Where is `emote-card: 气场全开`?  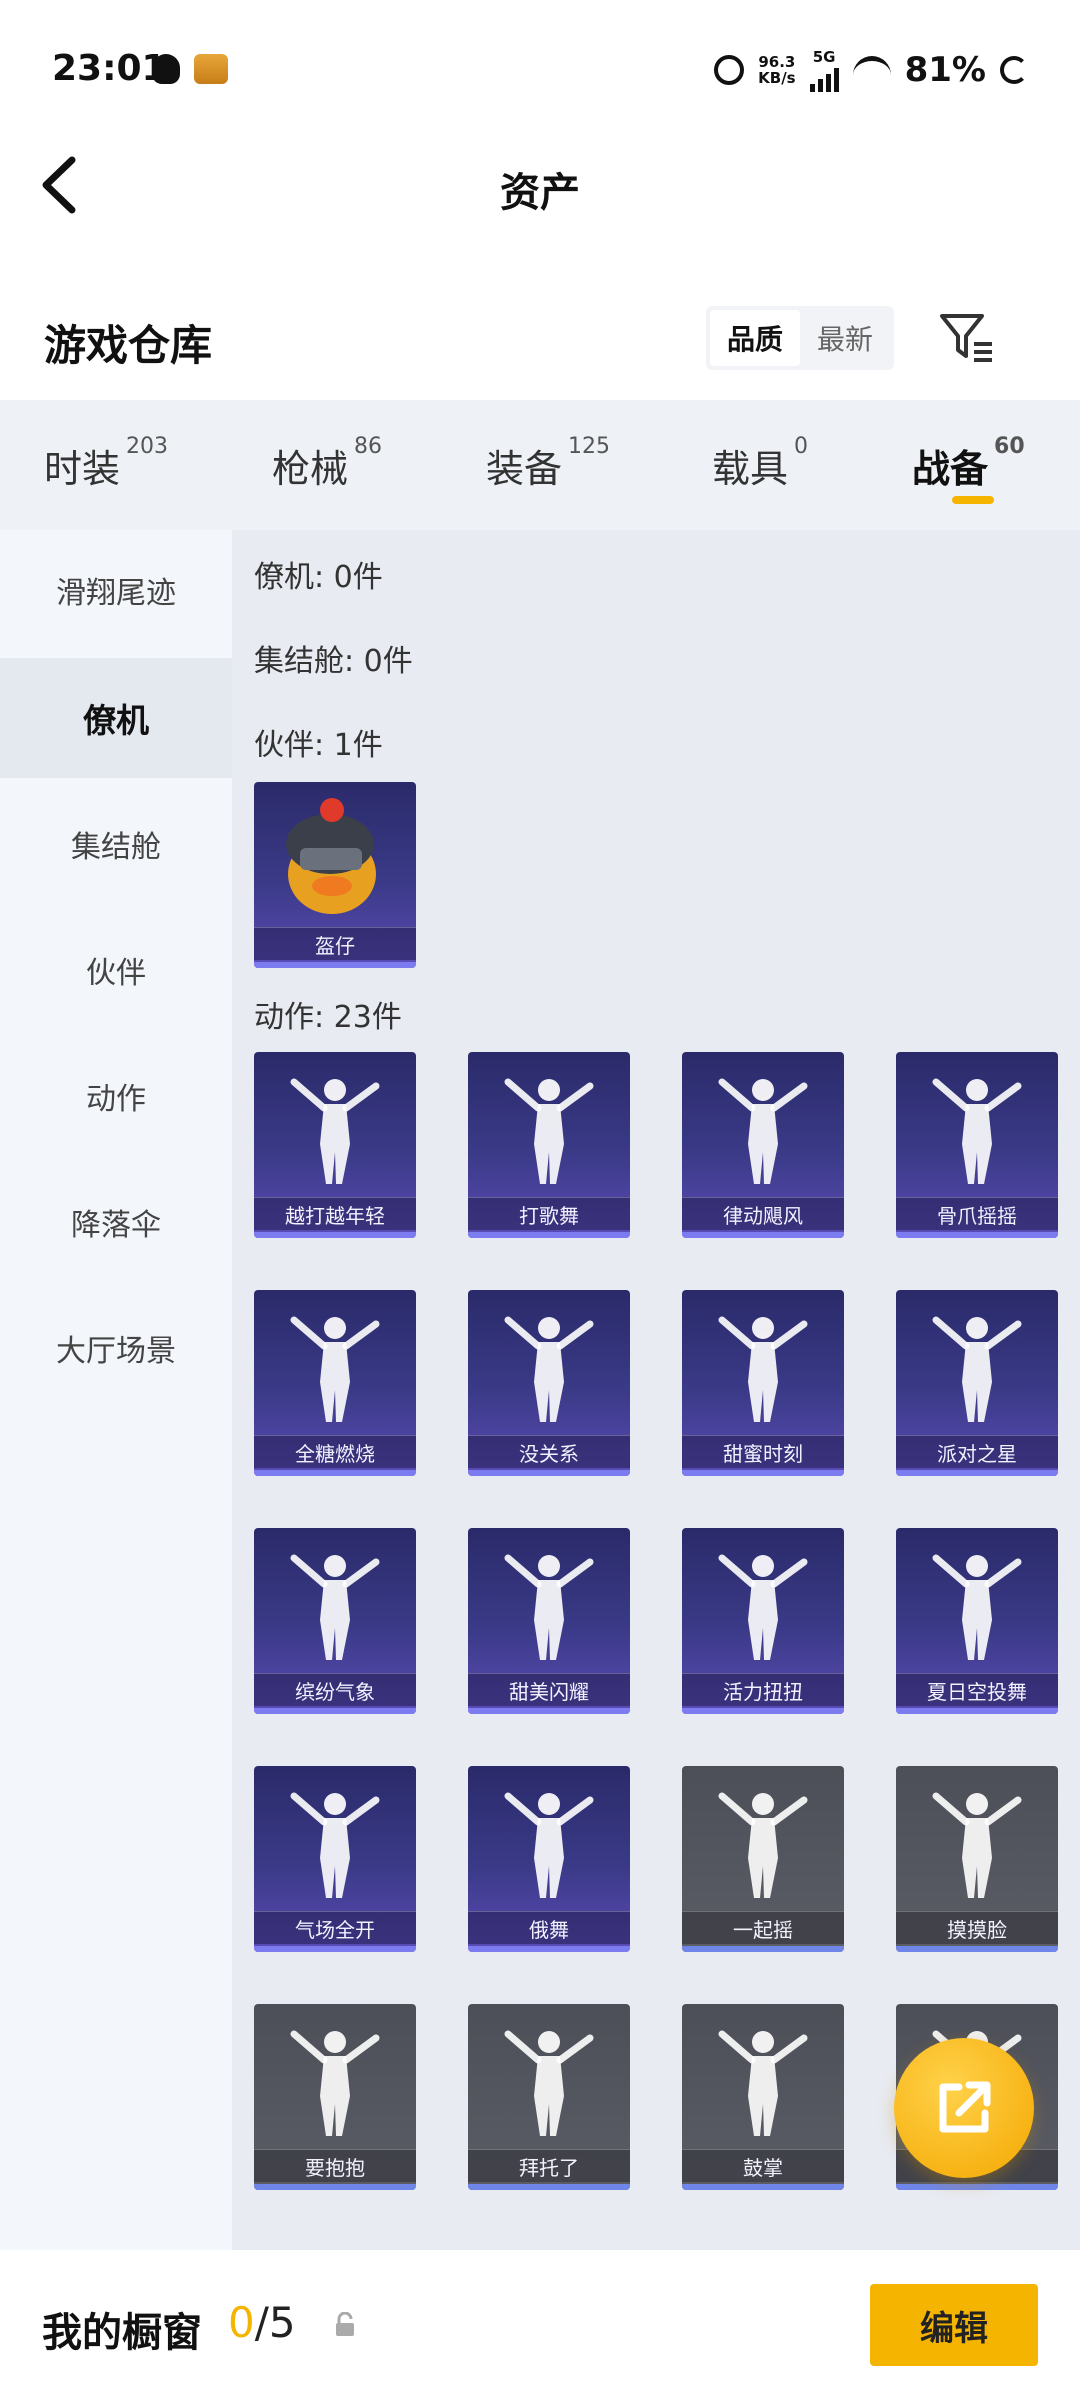
emote-card: 气场全开 is located at coordinates (335, 1859).